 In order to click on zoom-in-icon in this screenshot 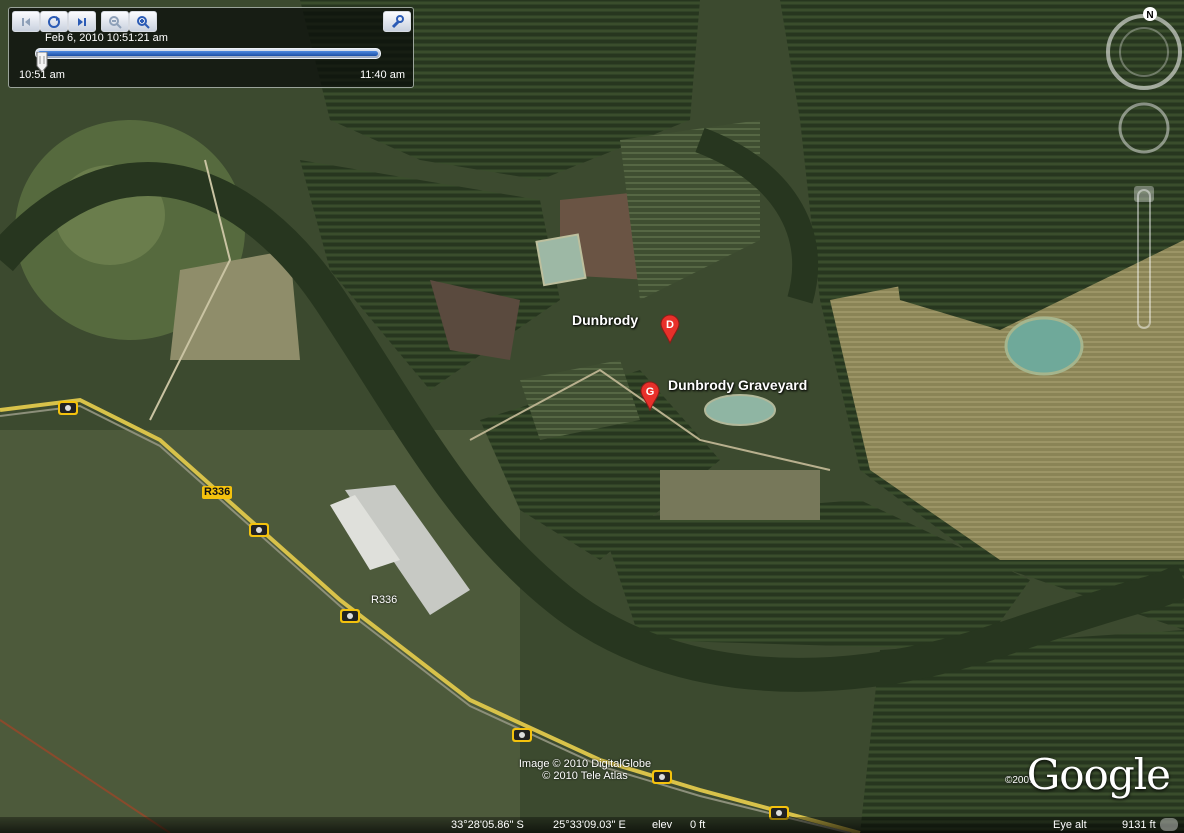, I will do `click(143, 21)`.